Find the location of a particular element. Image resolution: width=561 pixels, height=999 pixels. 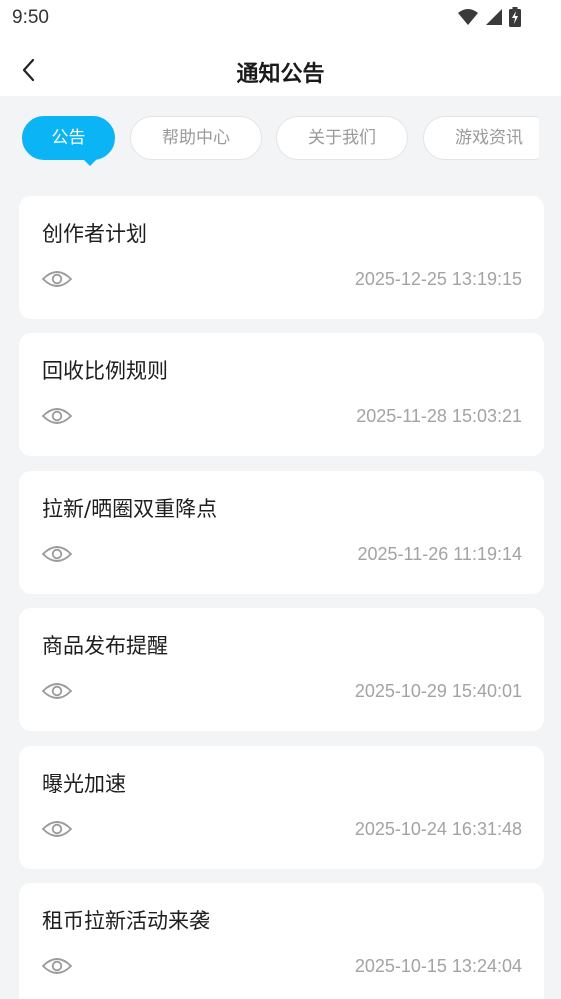

category-tabs: 公告 帮助中心 关于我们 游戏资讯 is located at coordinates (280, 141).